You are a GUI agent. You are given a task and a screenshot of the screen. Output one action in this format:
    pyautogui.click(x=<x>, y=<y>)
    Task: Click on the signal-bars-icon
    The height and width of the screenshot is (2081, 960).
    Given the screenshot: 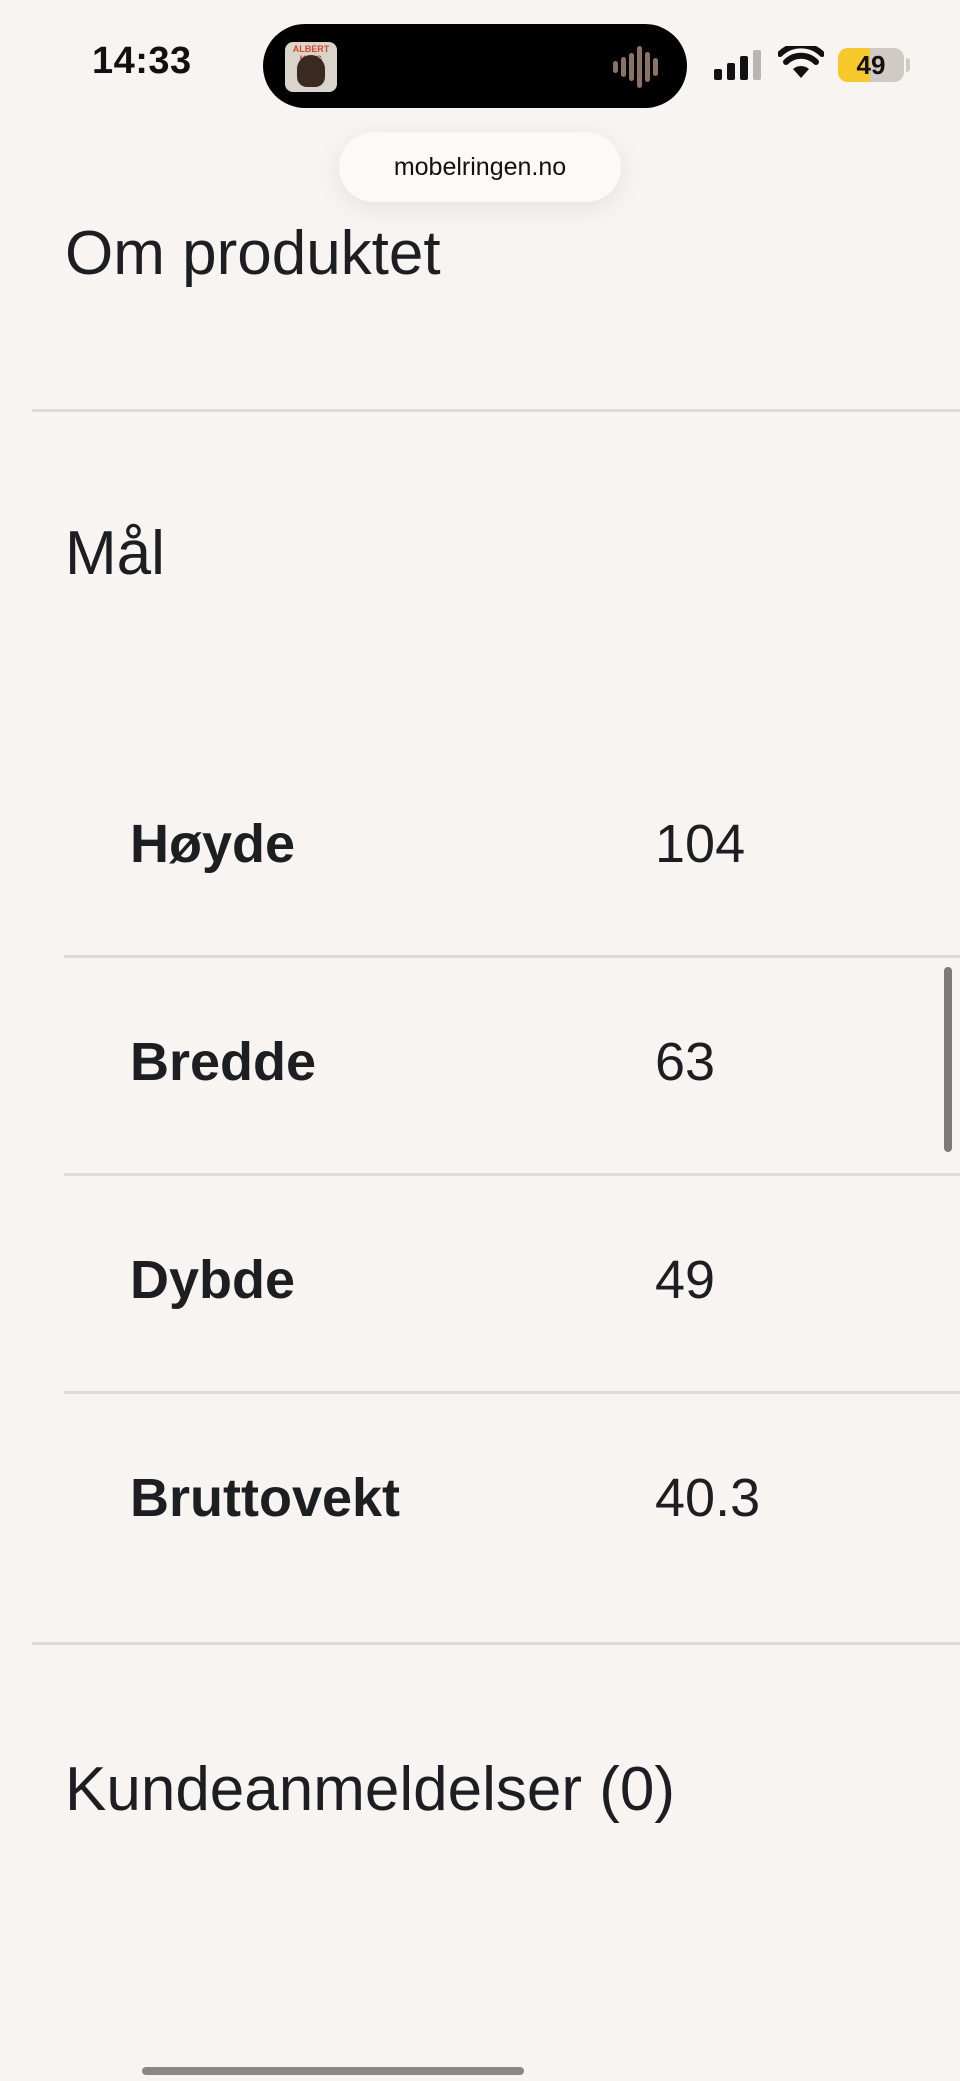 What is the action you would take?
    pyautogui.click(x=737, y=65)
    